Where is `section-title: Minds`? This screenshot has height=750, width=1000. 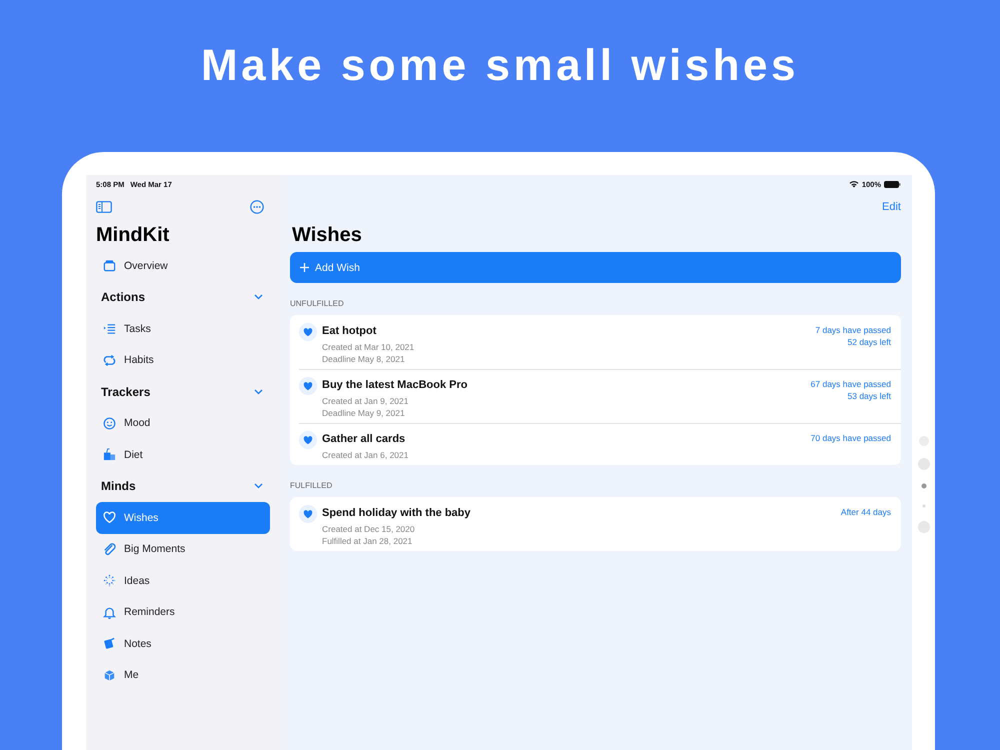
section-title: Minds is located at coordinates (118, 486).